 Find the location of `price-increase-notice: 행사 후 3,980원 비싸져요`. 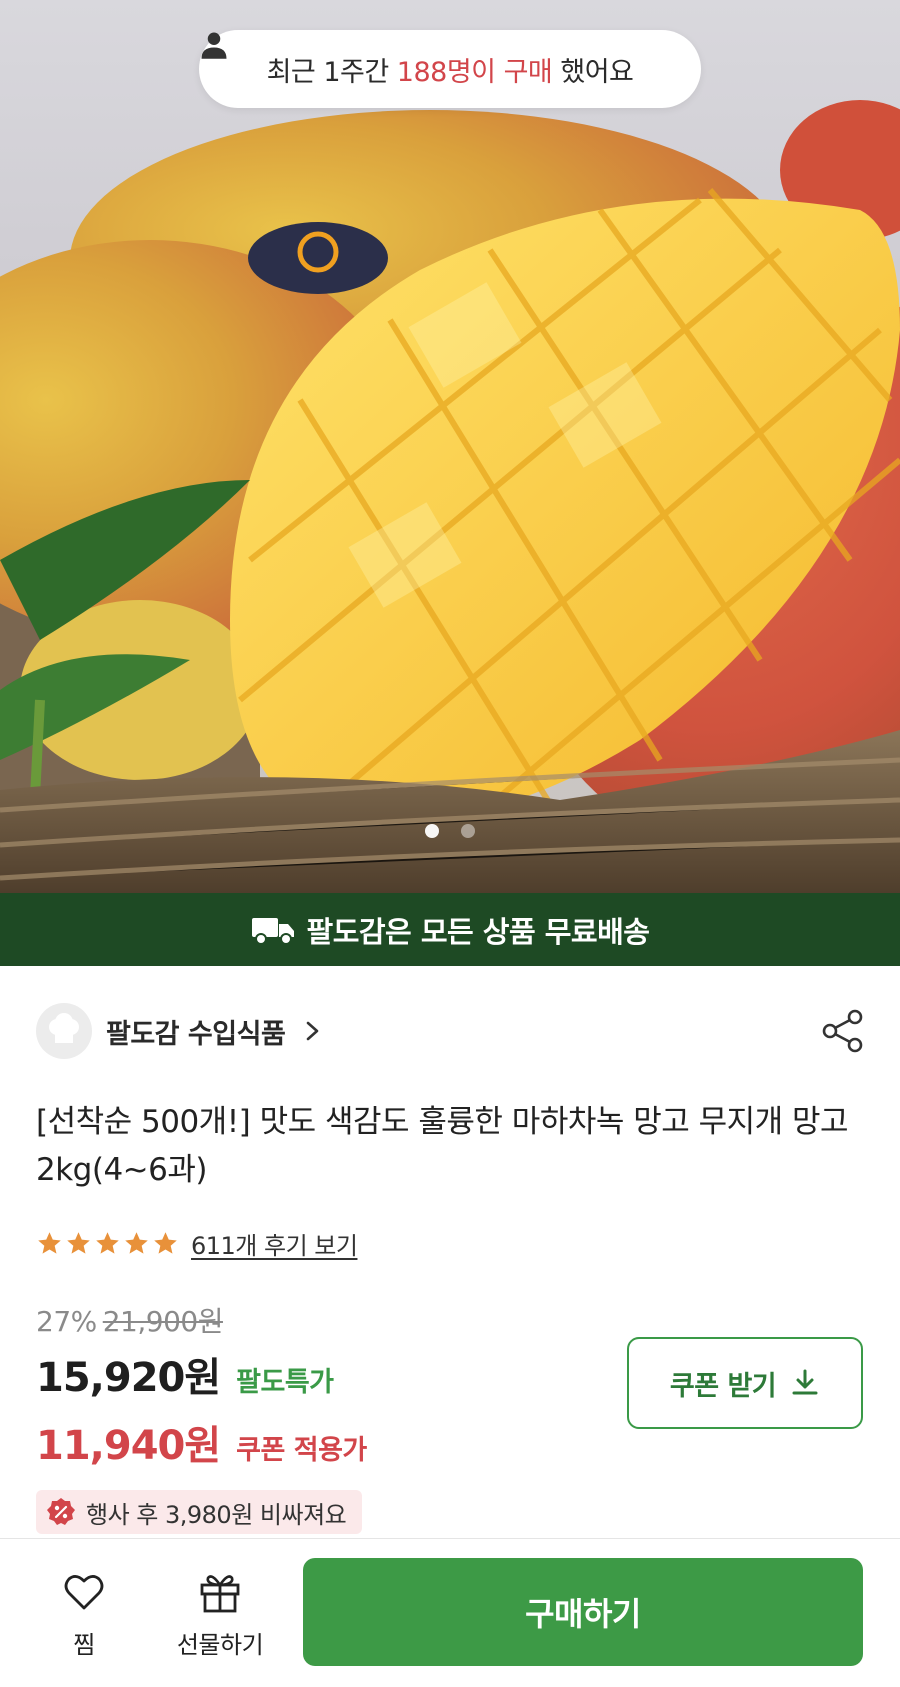

price-increase-notice: 행사 후 3,980원 비싸져요 is located at coordinates (199, 1512).